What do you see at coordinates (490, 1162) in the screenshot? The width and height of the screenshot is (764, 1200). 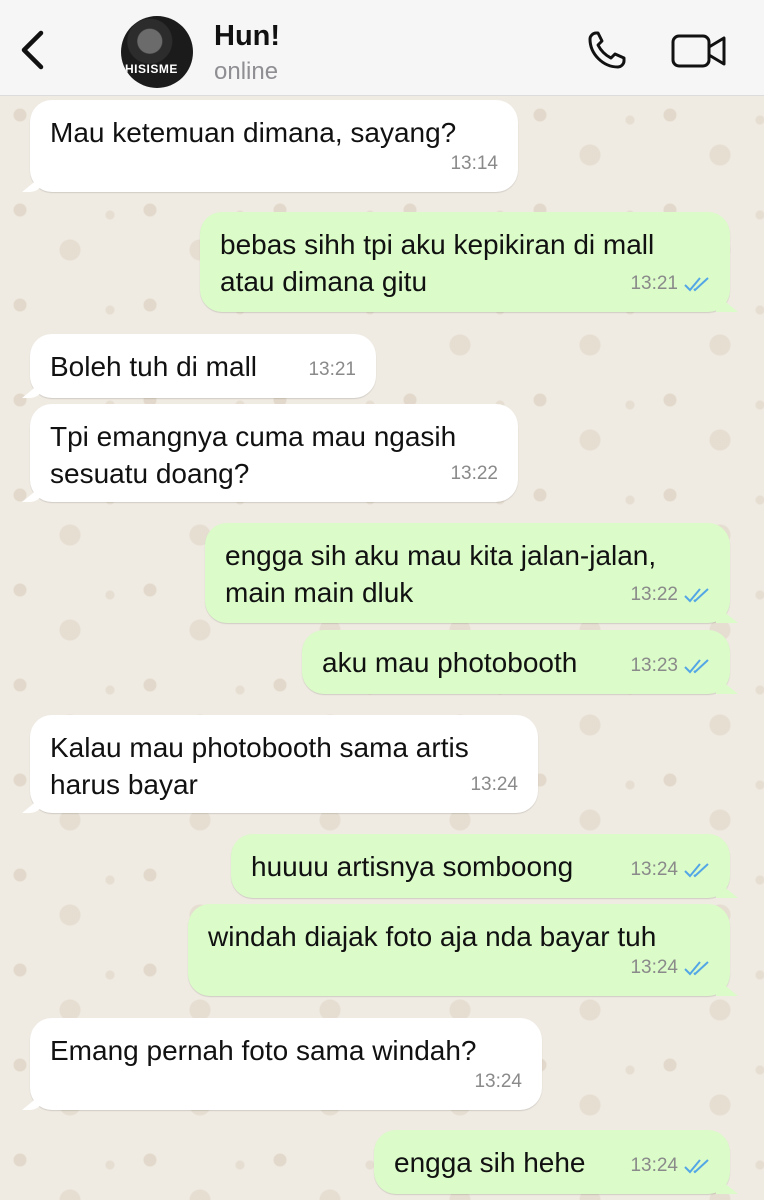 I see `message-text: engga sih hehe` at bounding box center [490, 1162].